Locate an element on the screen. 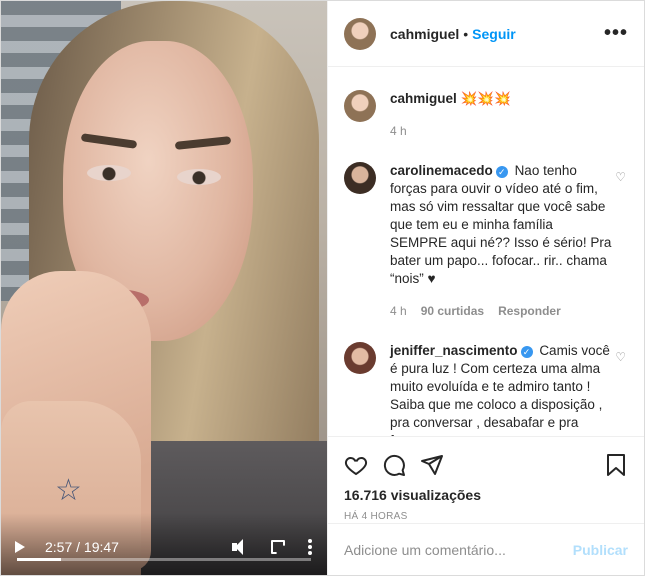  comment-input is located at coordinates (458, 549).